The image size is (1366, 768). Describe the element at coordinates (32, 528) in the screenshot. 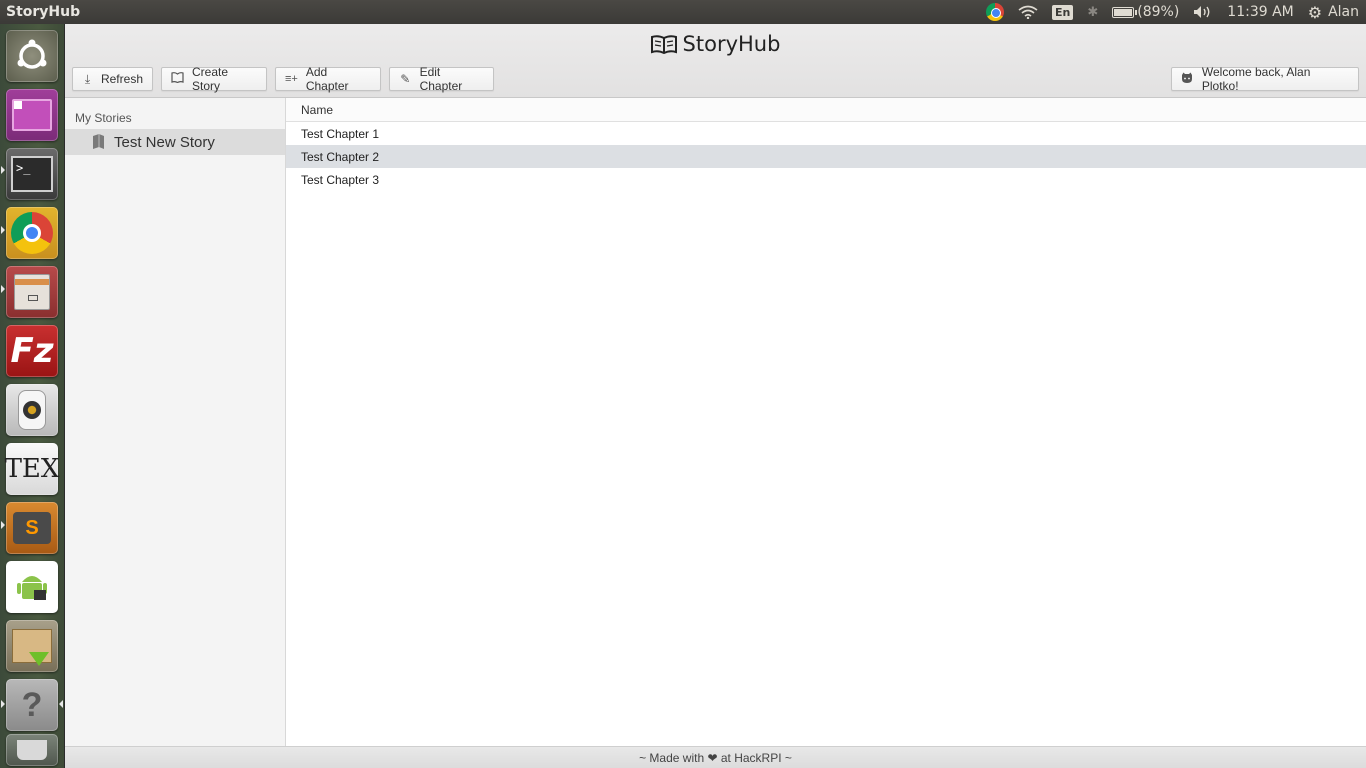

I see `sublime-text-icon: S` at that location.